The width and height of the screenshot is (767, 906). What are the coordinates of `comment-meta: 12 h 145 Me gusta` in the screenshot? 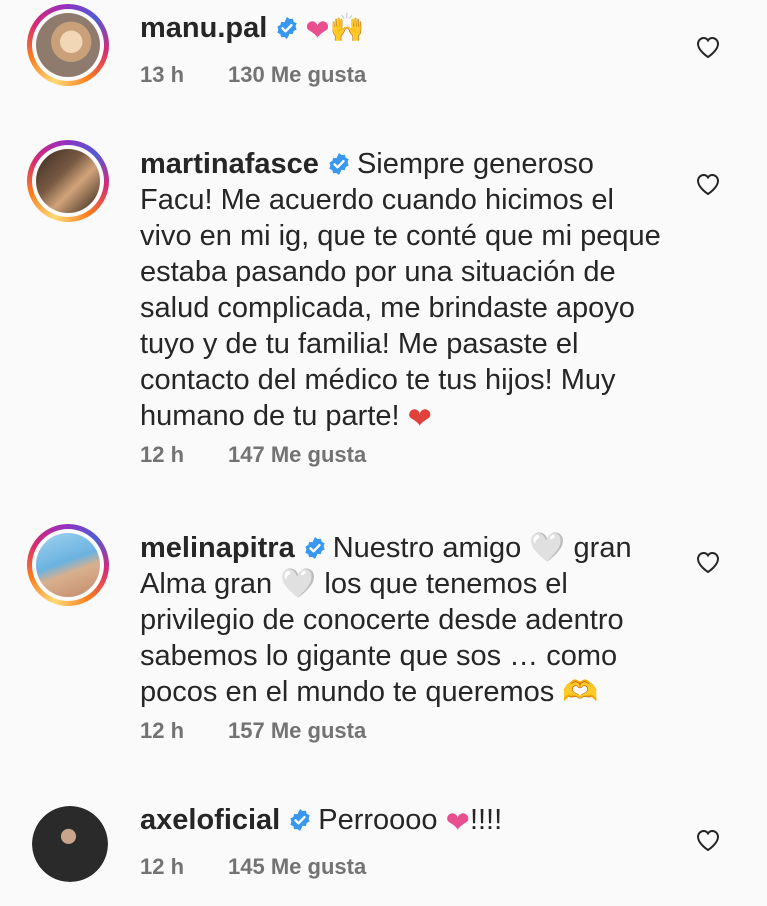 It's located at (253, 867).